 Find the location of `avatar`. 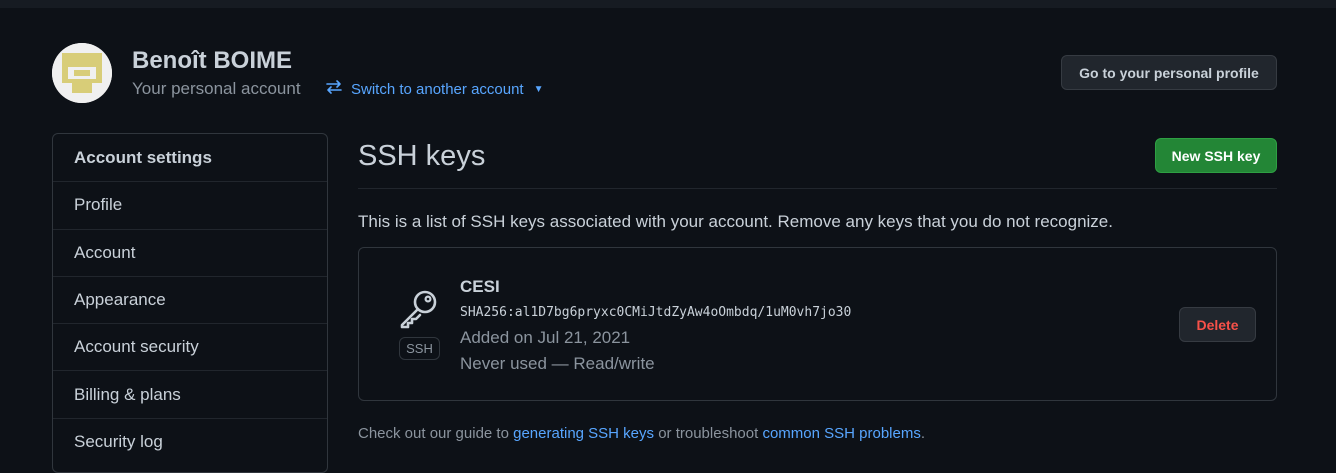

avatar is located at coordinates (82, 73).